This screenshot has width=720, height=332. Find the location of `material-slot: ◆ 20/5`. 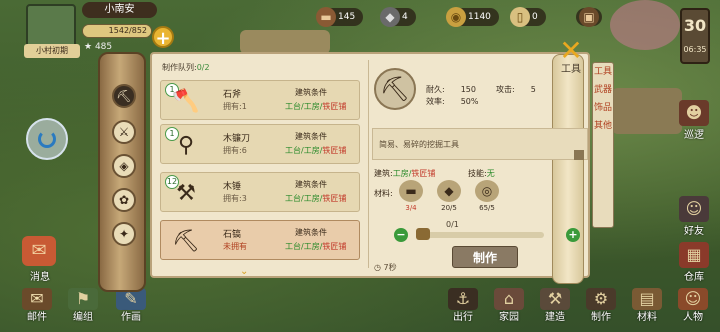

material-slot: ◆ 20/5 is located at coordinates (449, 196).